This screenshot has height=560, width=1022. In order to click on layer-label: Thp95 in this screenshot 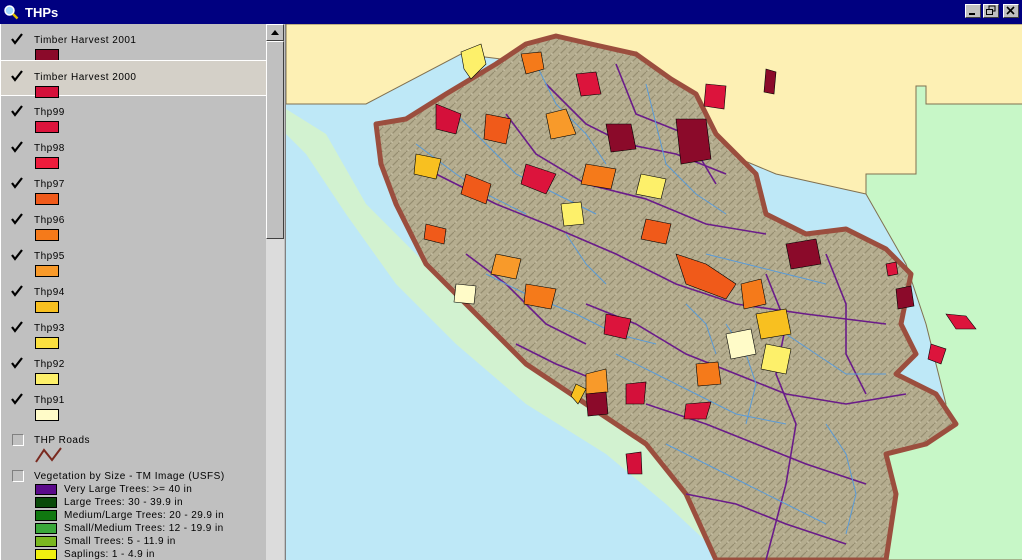, I will do `click(49, 256)`.